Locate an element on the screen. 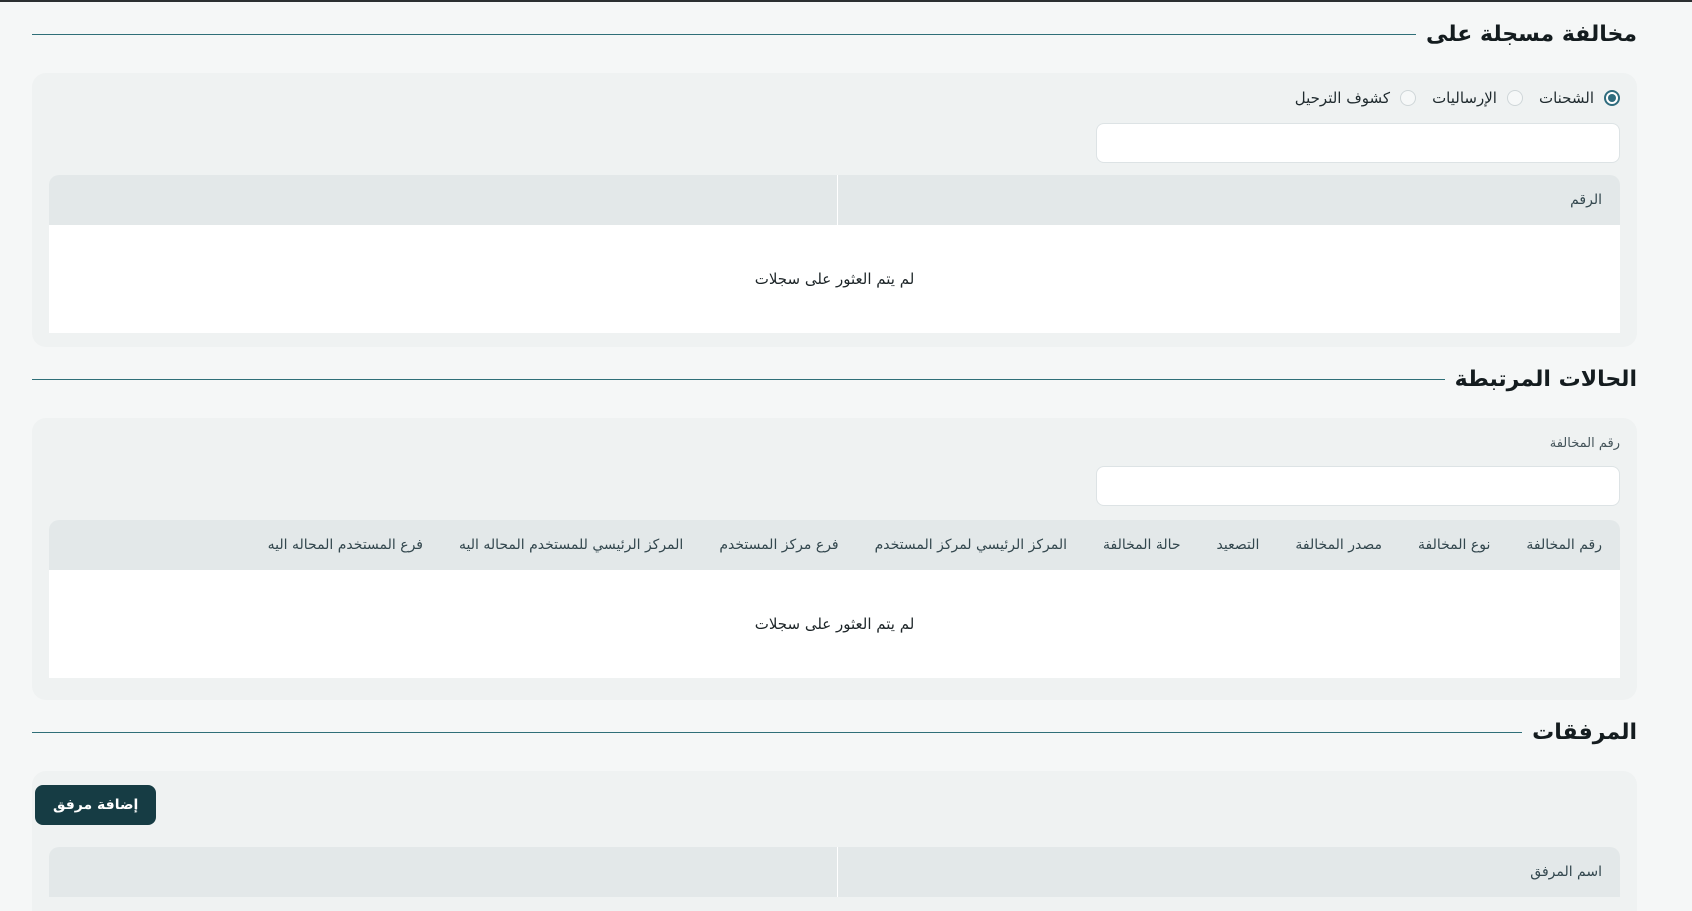  column-header-user-center-branch: فرع مركز المستخدم is located at coordinates (778, 545).